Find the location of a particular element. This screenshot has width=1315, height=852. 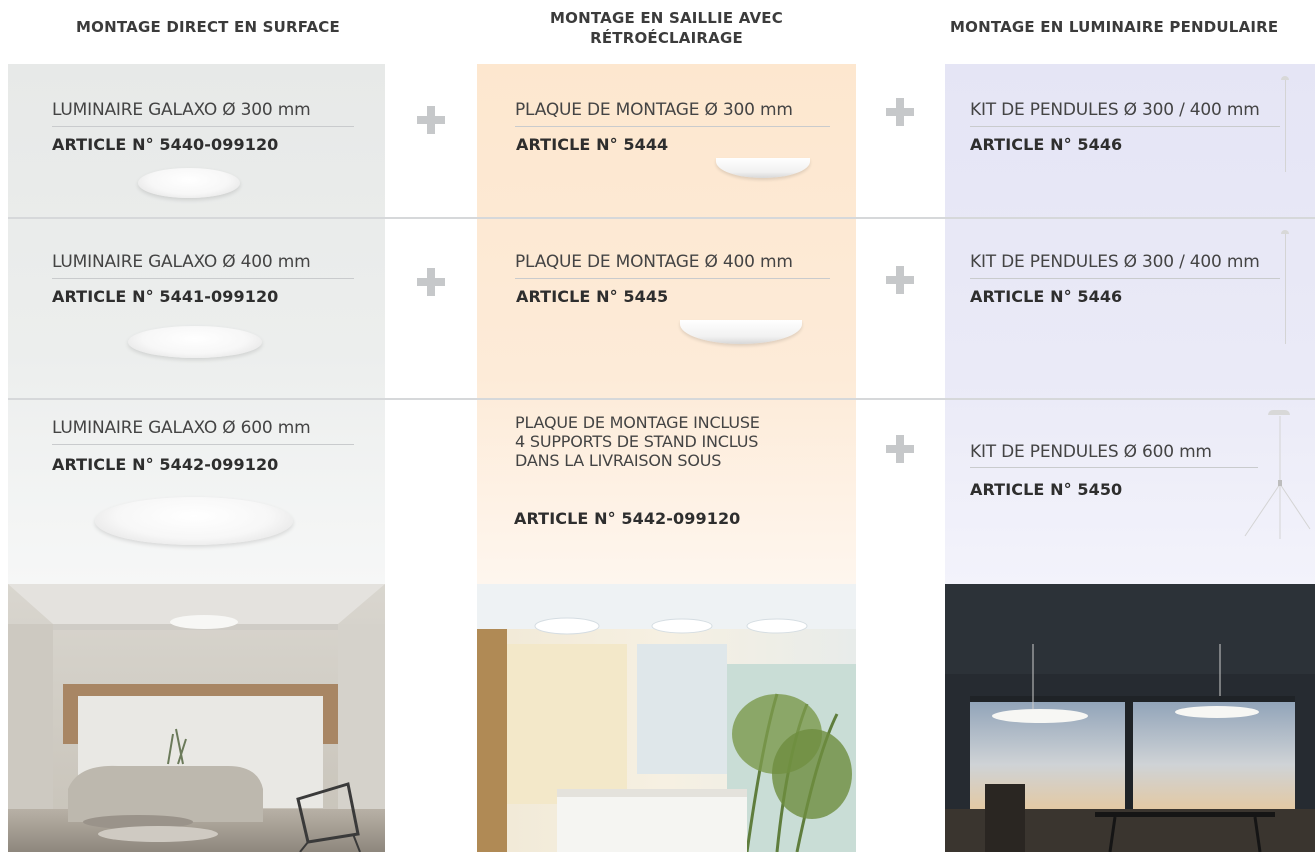

product-title: LUMINAIRE GALAXO Ø 300 mm is located at coordinates (181, 110).